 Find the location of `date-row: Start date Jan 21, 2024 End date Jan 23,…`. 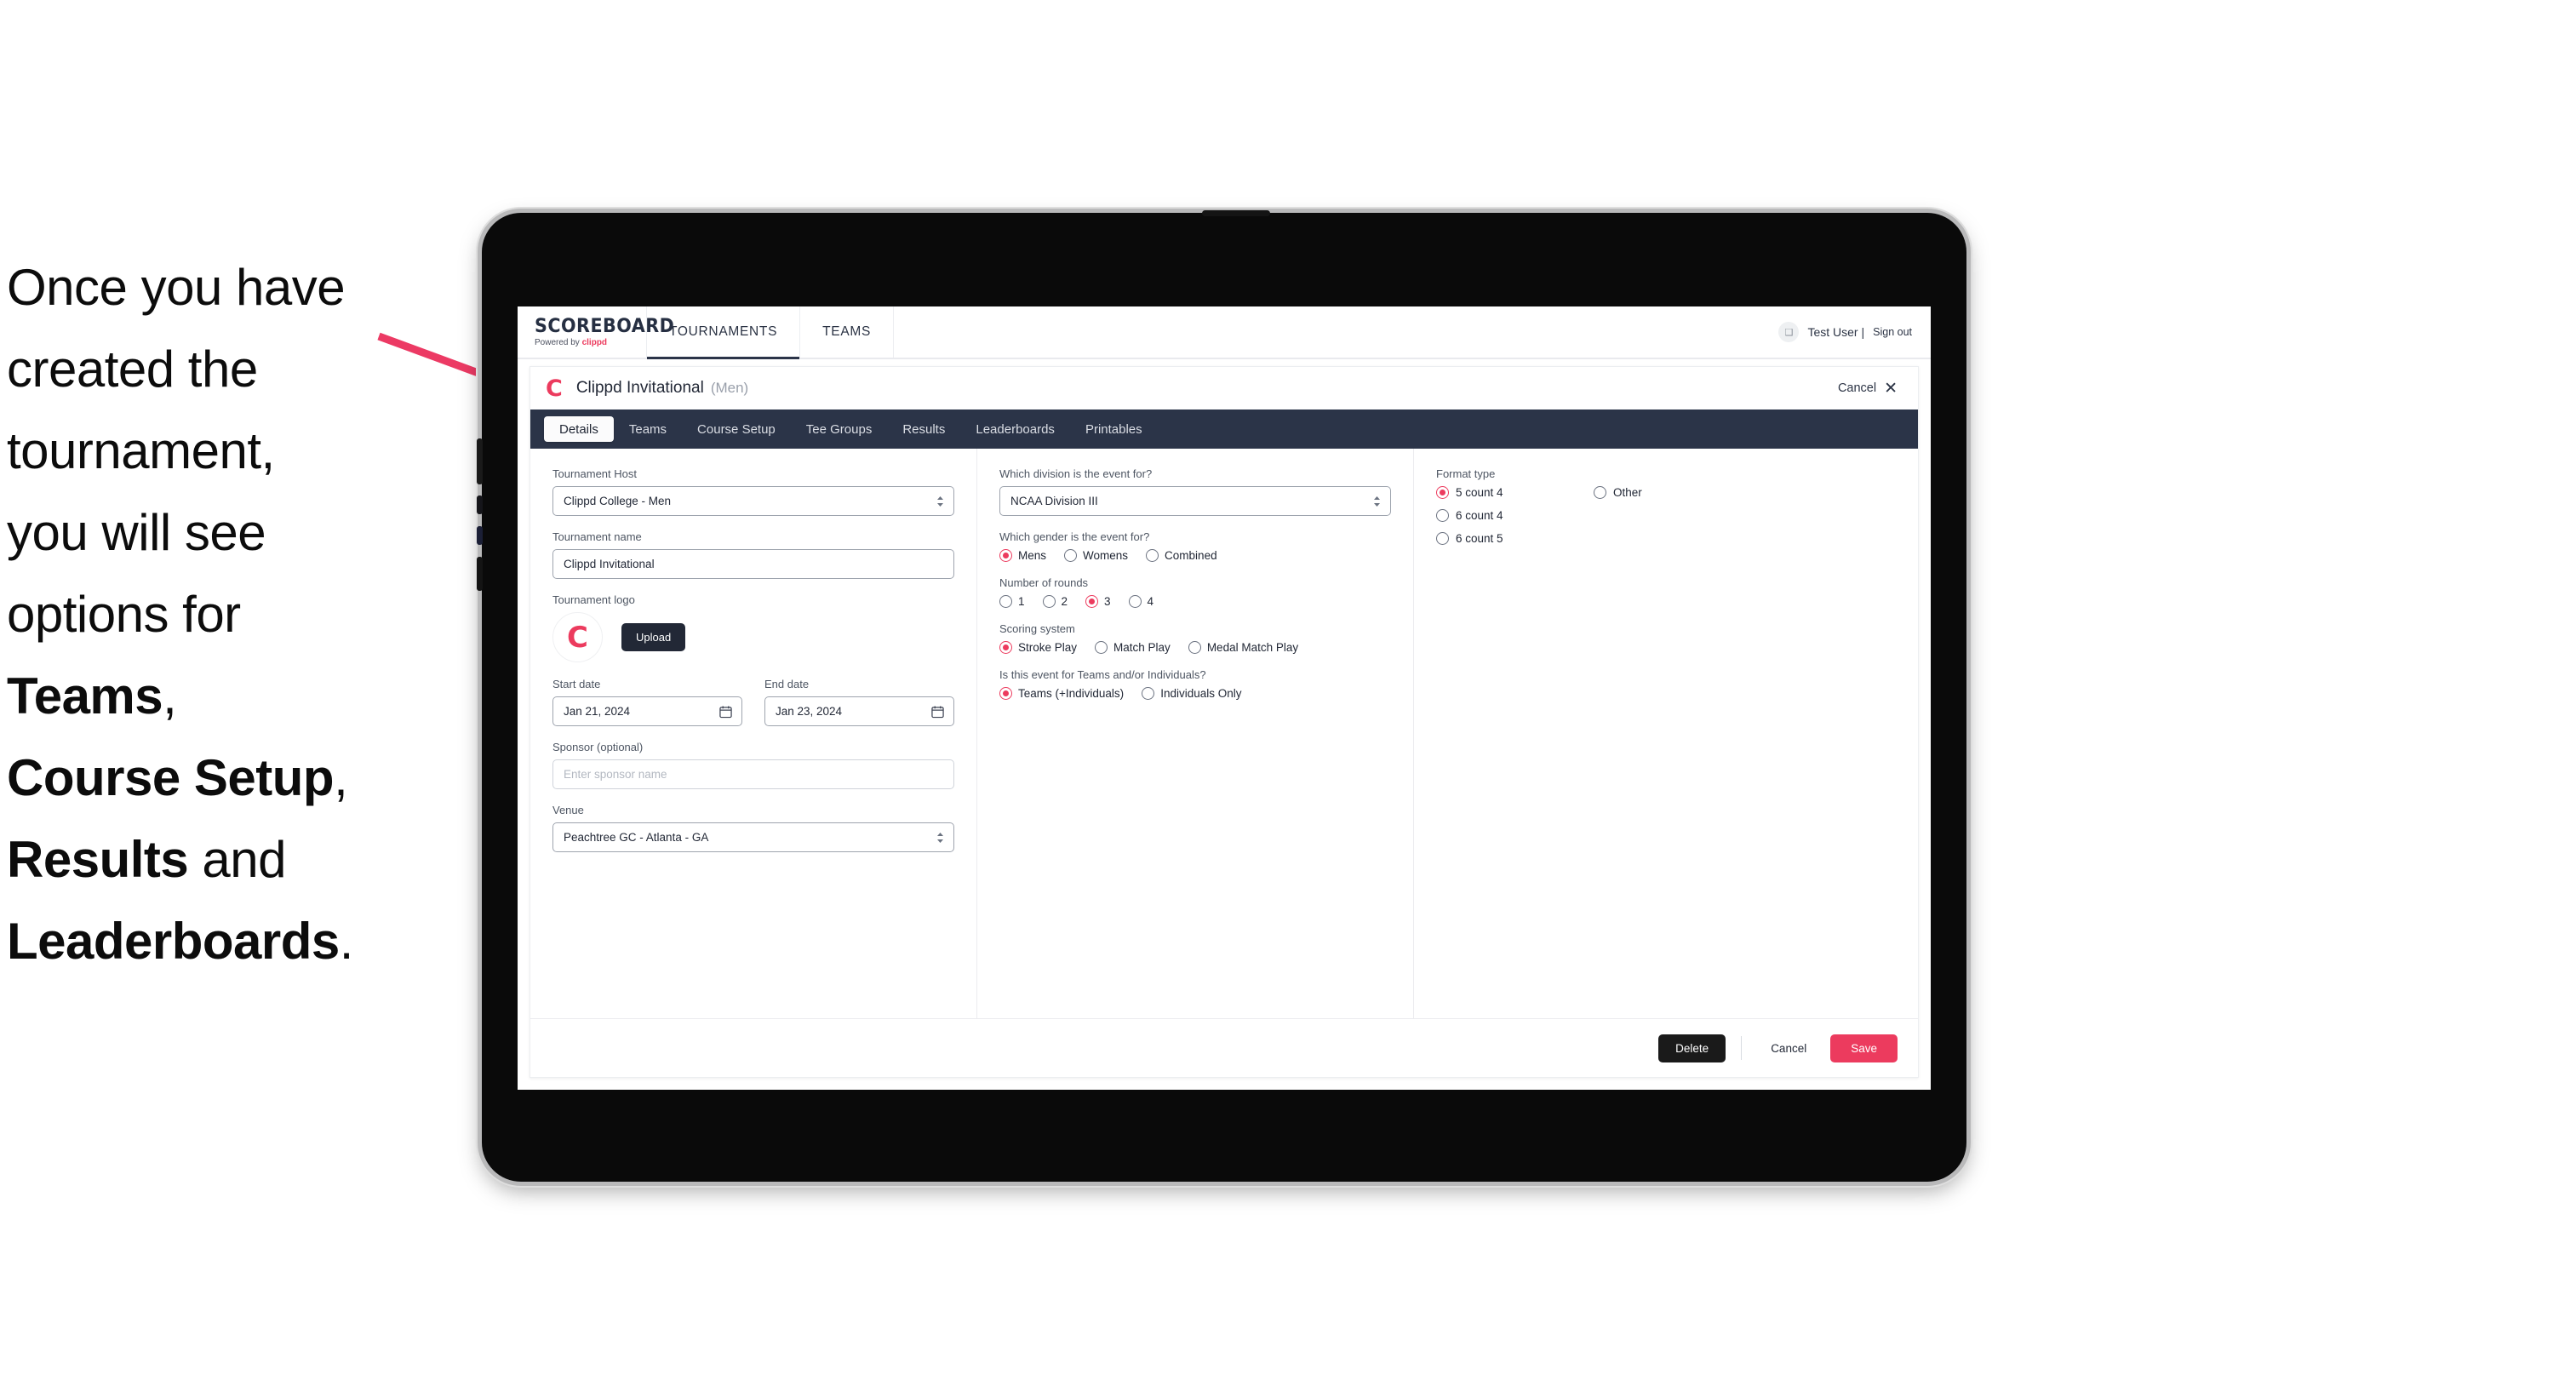

date-row: Start date Jan 21, 2024 End date Jan 23,… is located at coordinates (753, 702).